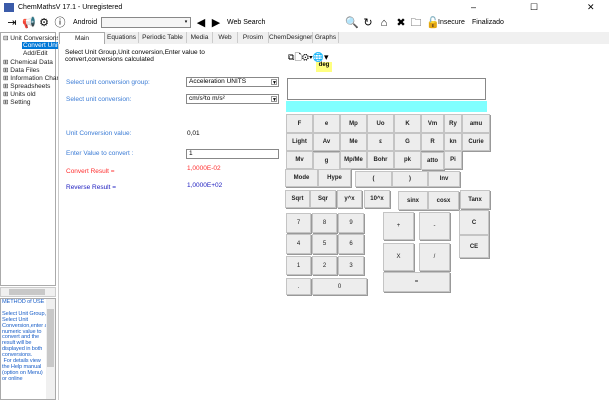  What do you see at coordinates (474, 222) in the screenshot?
I see `calc-button-c: C` at bounding box center [474, 222].